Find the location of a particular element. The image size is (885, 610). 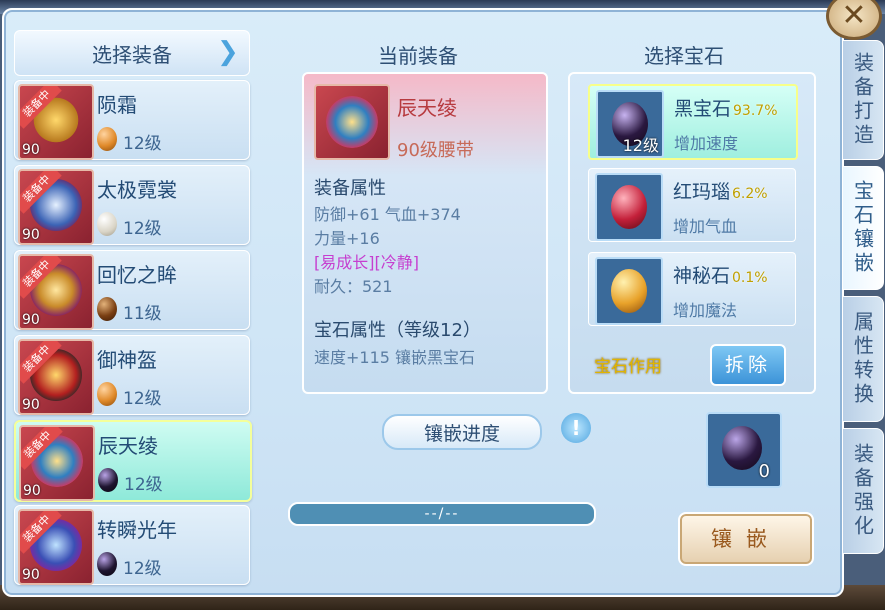

gem-attribute-line: 速度+115 镶嵌黑宝石 is located at coordinates (395, 357).